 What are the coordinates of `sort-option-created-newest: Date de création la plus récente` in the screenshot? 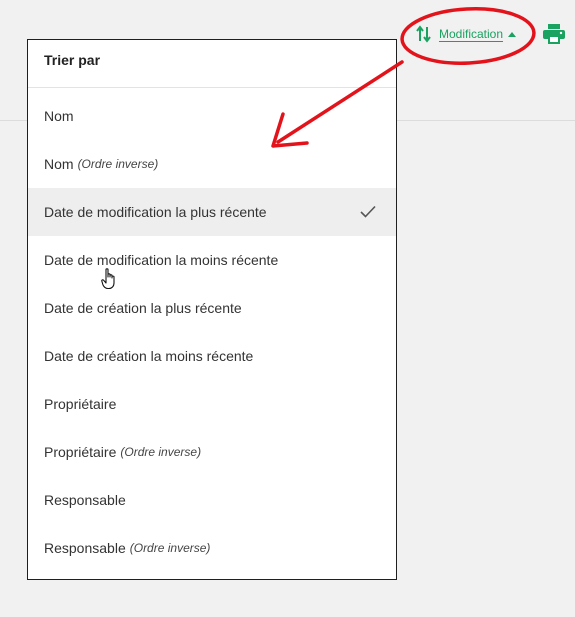 It's located at (212, 308).